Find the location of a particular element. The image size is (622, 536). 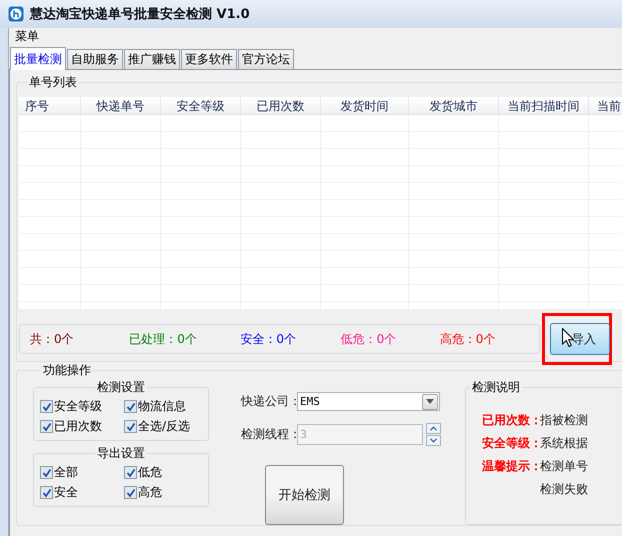

start-button: 开始检测 is located at coordinates (304, 495).